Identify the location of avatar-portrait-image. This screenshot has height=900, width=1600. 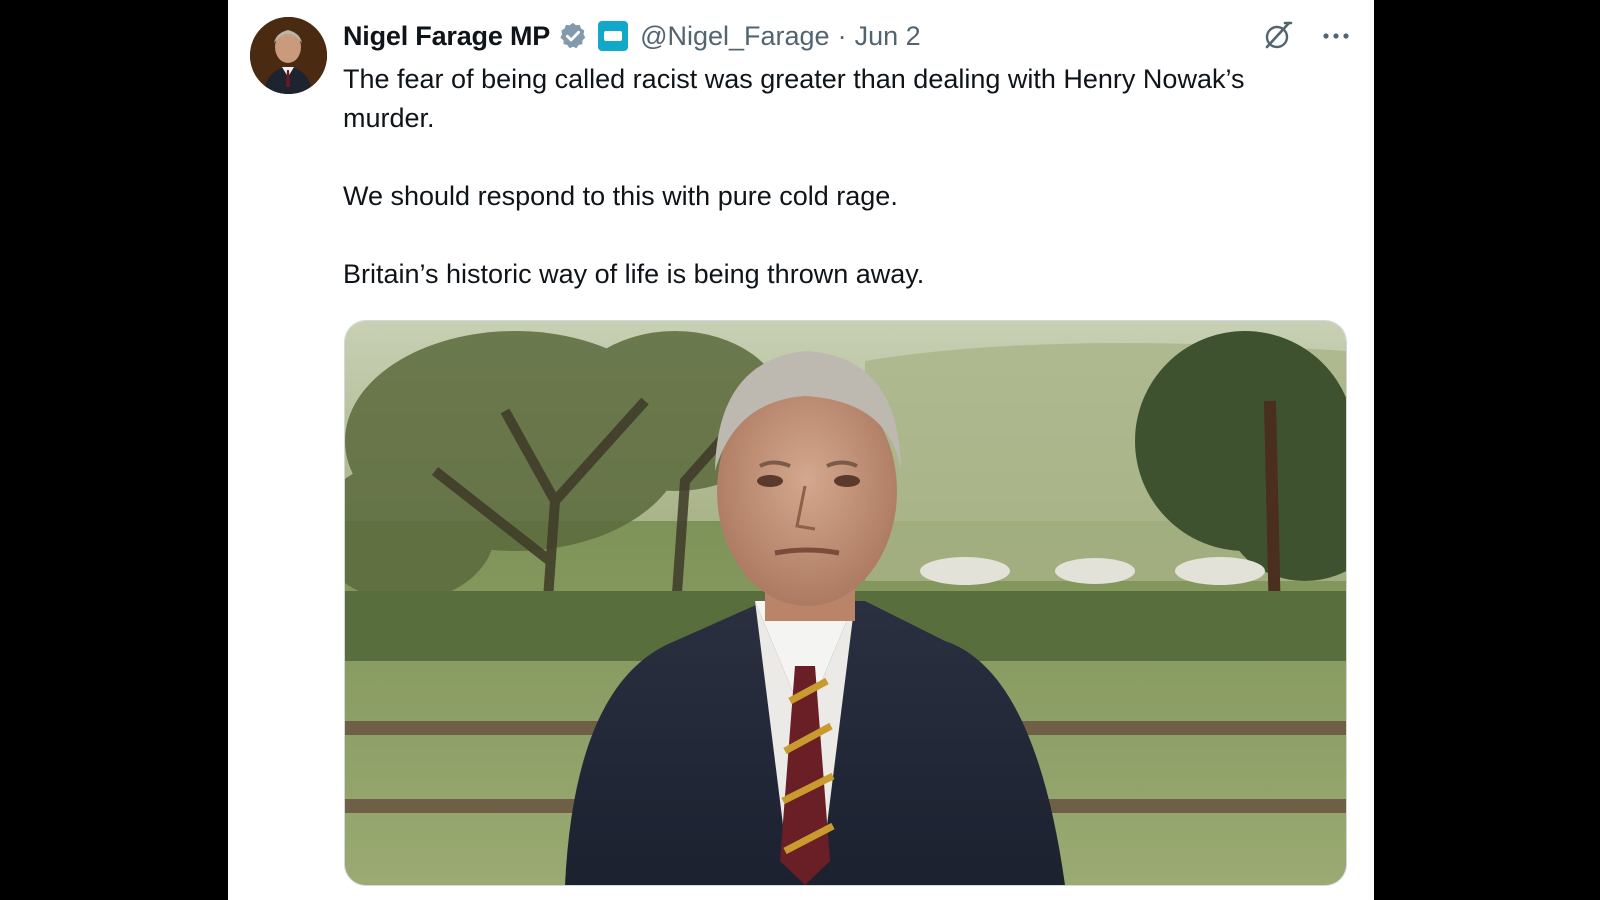
(288, 55).